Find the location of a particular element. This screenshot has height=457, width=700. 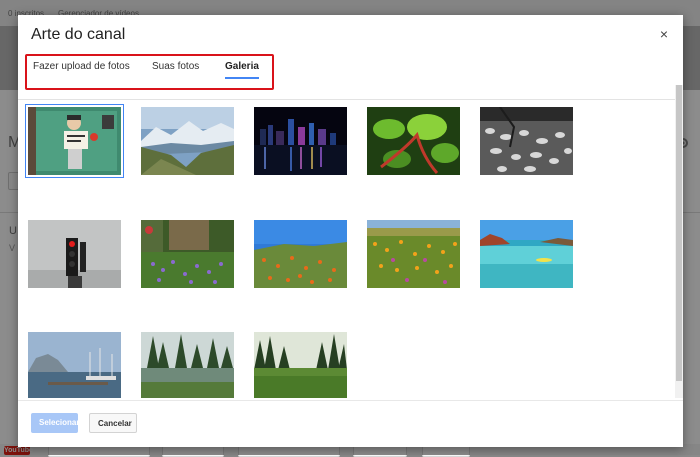

image-city-night is located at coordinates (300, 141).